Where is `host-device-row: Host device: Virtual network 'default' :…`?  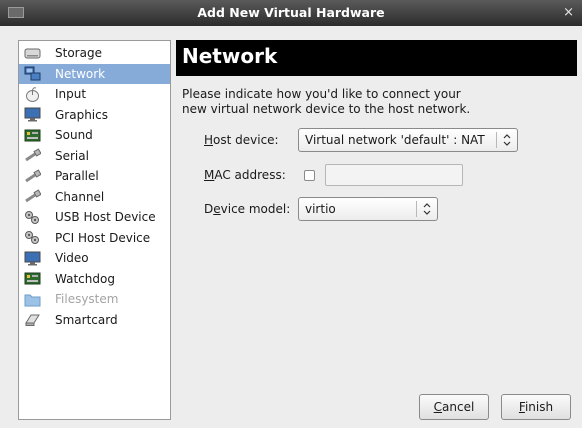
host-device-row: Host device: Virtual network 'default' :… is located at coordinates (361, 140).